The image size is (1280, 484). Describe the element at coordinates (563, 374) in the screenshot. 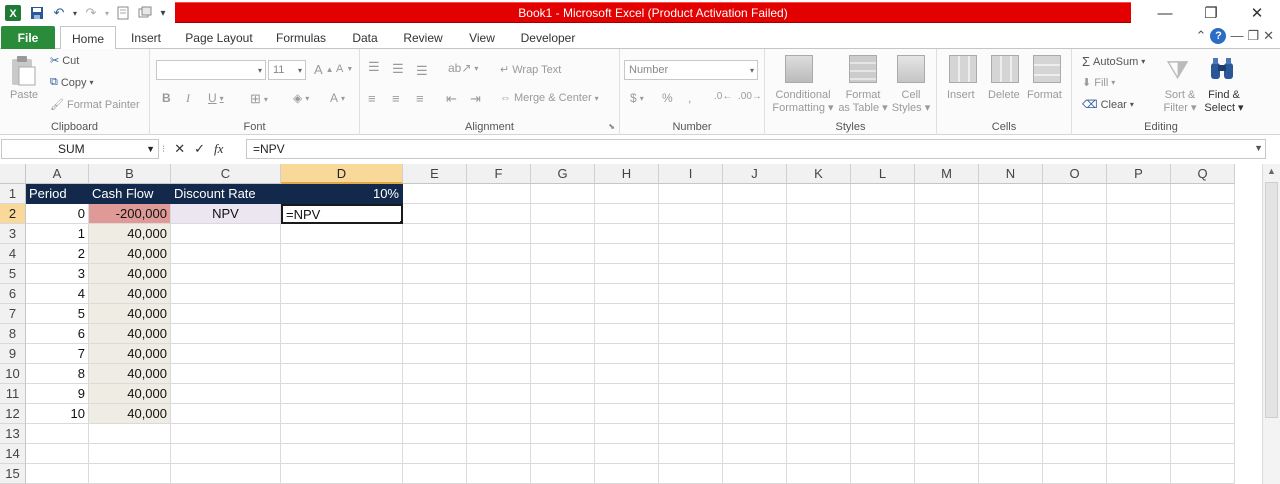

I see `cell-g10` at that location.